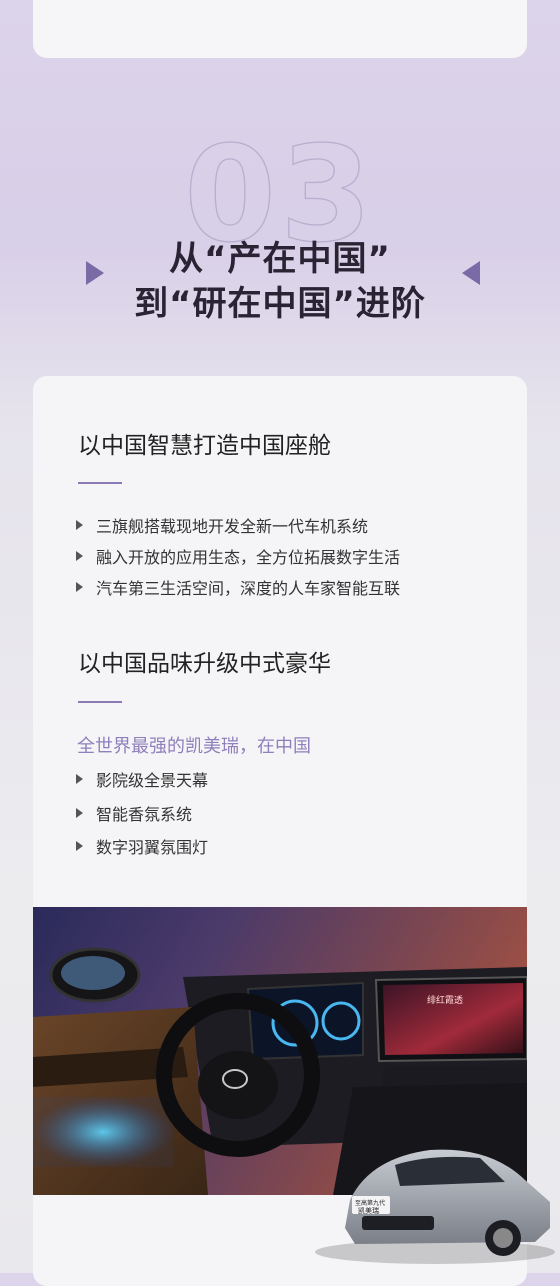 The image size is (560, 1286). What do you see at coordinates (142, 779) in the screenshot?
I see `list-item: 影院级全景天幕` at bounding box center [142, 779].